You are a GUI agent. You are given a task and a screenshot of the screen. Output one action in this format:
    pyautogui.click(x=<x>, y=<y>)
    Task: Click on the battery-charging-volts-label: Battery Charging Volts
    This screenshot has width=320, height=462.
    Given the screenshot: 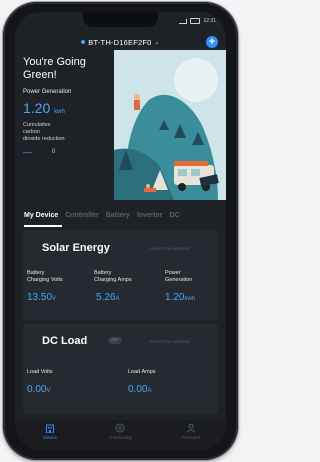 What is the action you would take?
    pyautogui.click(x=45, y=276)
    